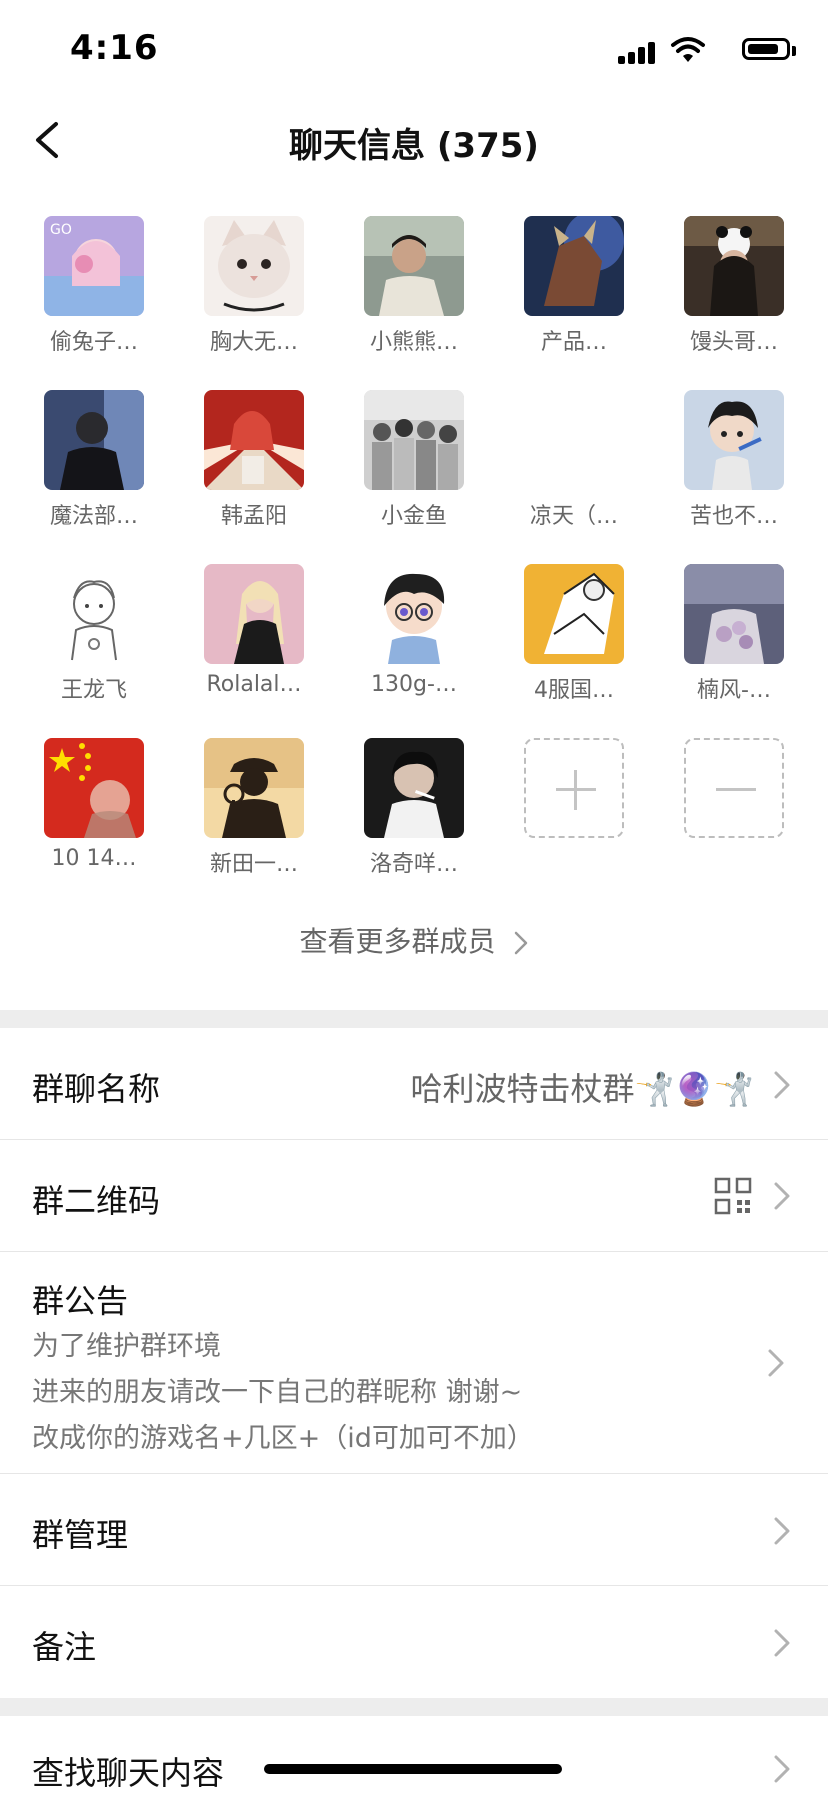 The height and width of the screenshot is (1794, 828). Describe the element at coordinates (397, 941) in the screenshot. I see `view-more-members-label: 查看更多群成员` at that location.